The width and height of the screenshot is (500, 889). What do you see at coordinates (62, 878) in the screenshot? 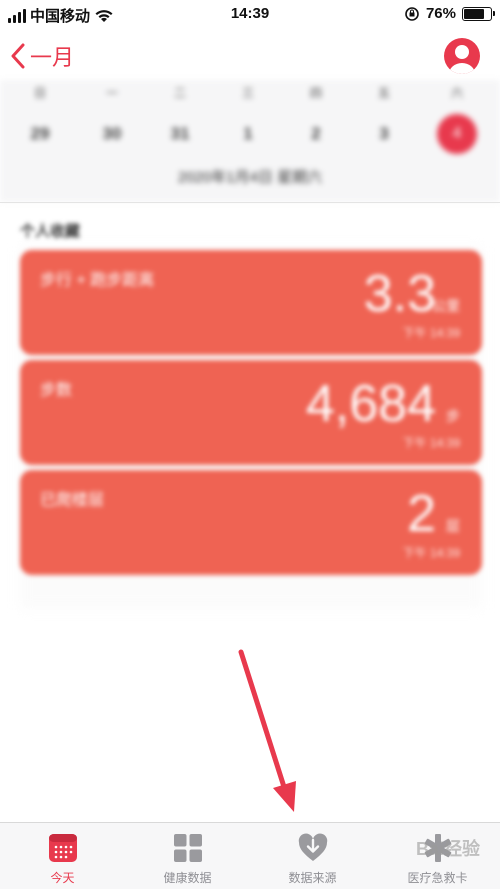
I see `tab-label: 今天` at bounding box center [62, 878].